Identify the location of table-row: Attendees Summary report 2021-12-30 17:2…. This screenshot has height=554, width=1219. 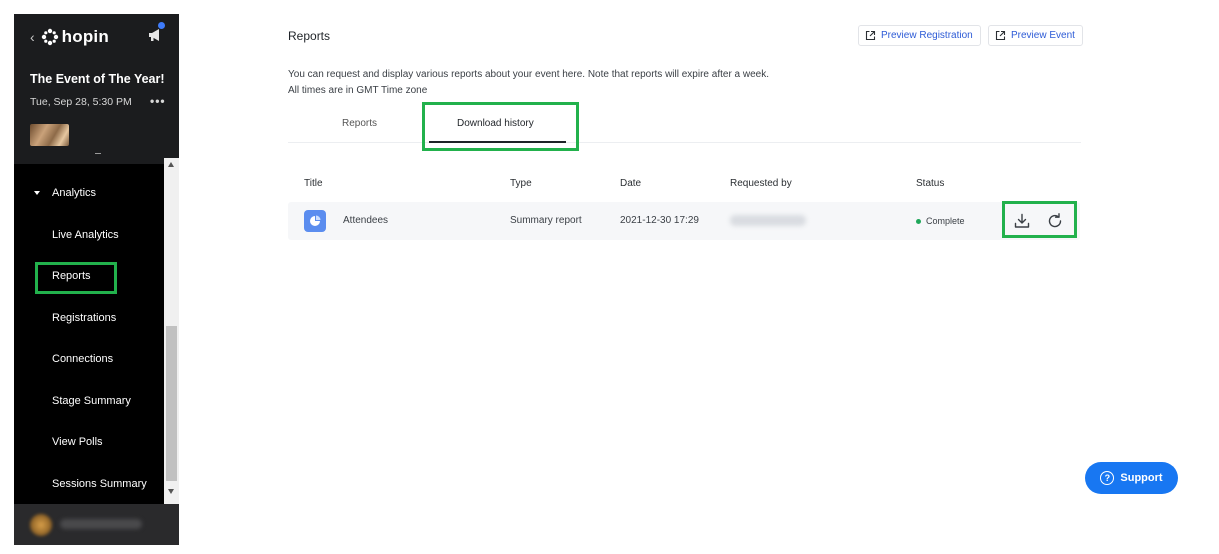
(684, 221).